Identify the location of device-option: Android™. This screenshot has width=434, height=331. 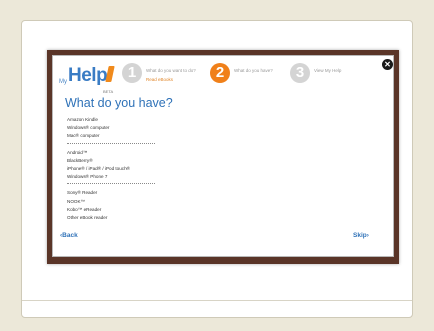
(122, 153).